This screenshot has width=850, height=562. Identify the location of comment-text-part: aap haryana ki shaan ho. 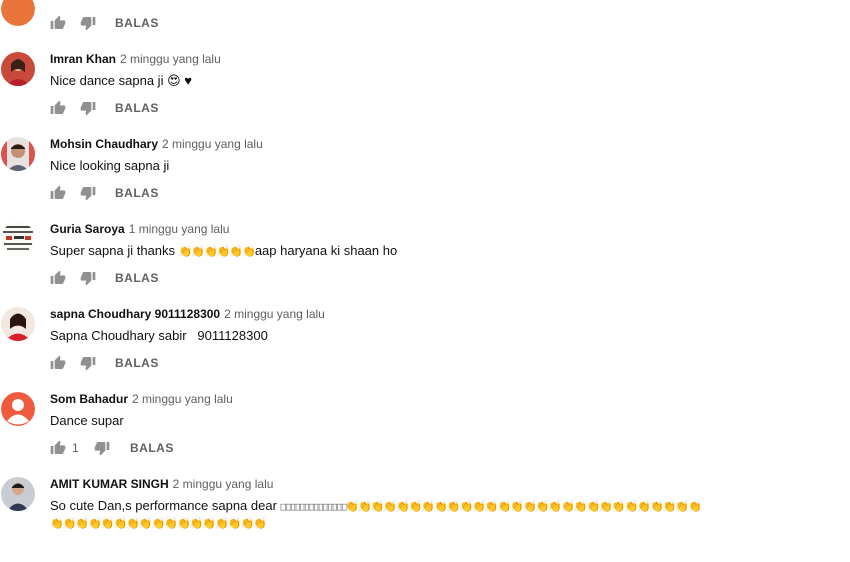
(326, 250).